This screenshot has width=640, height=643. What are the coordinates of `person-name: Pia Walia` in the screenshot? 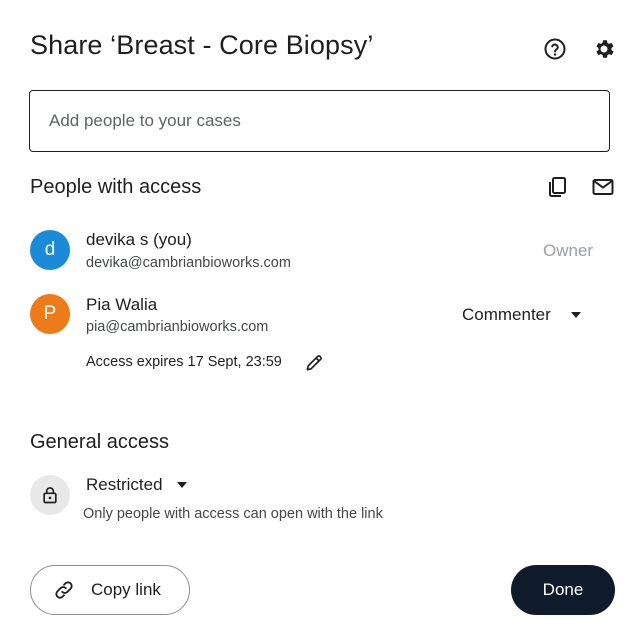 It's located at (122, 304).